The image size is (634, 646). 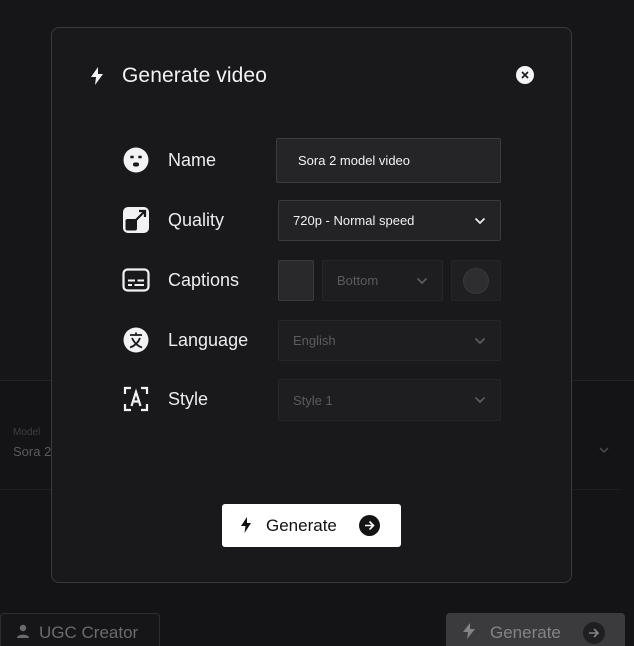 I want to click on language-select: English, so click(x=389, y=340).